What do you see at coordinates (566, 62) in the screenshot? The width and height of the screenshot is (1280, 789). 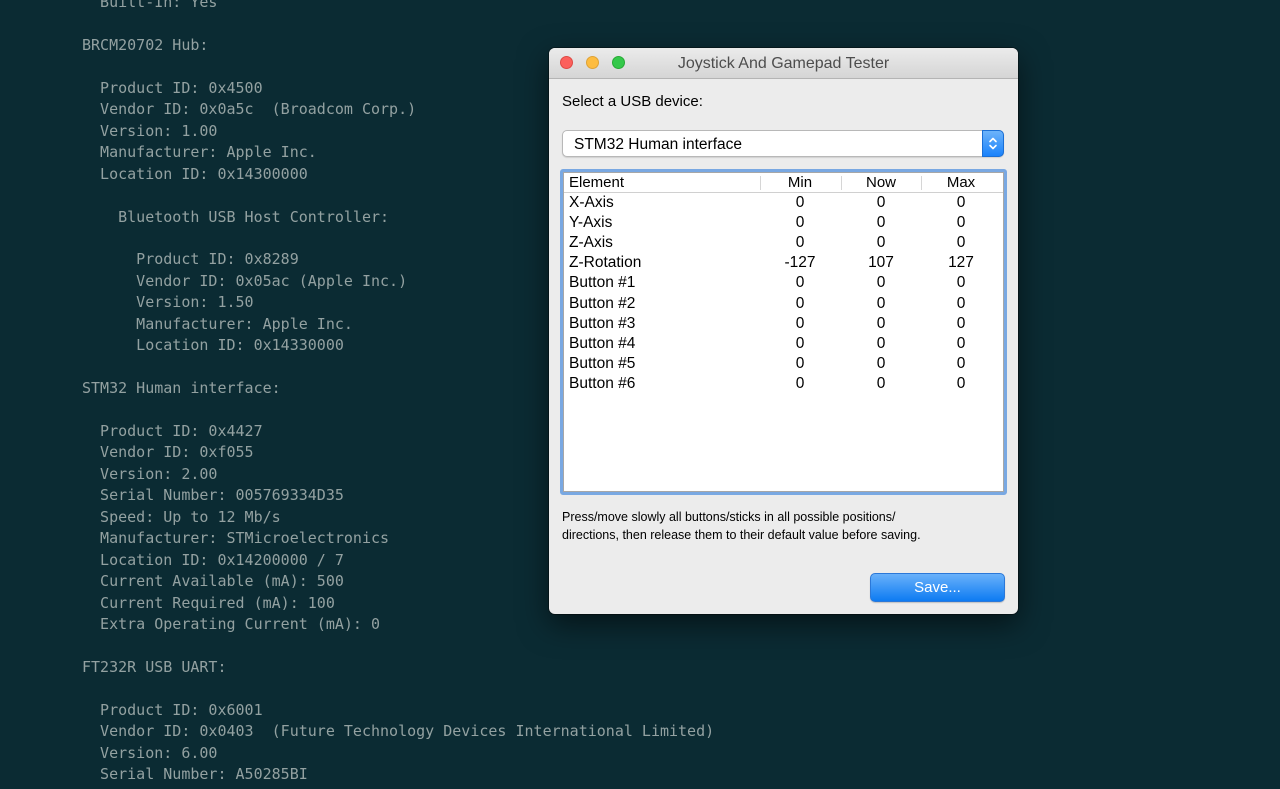 I see `close-window-button` at bounding box center [566, 62].